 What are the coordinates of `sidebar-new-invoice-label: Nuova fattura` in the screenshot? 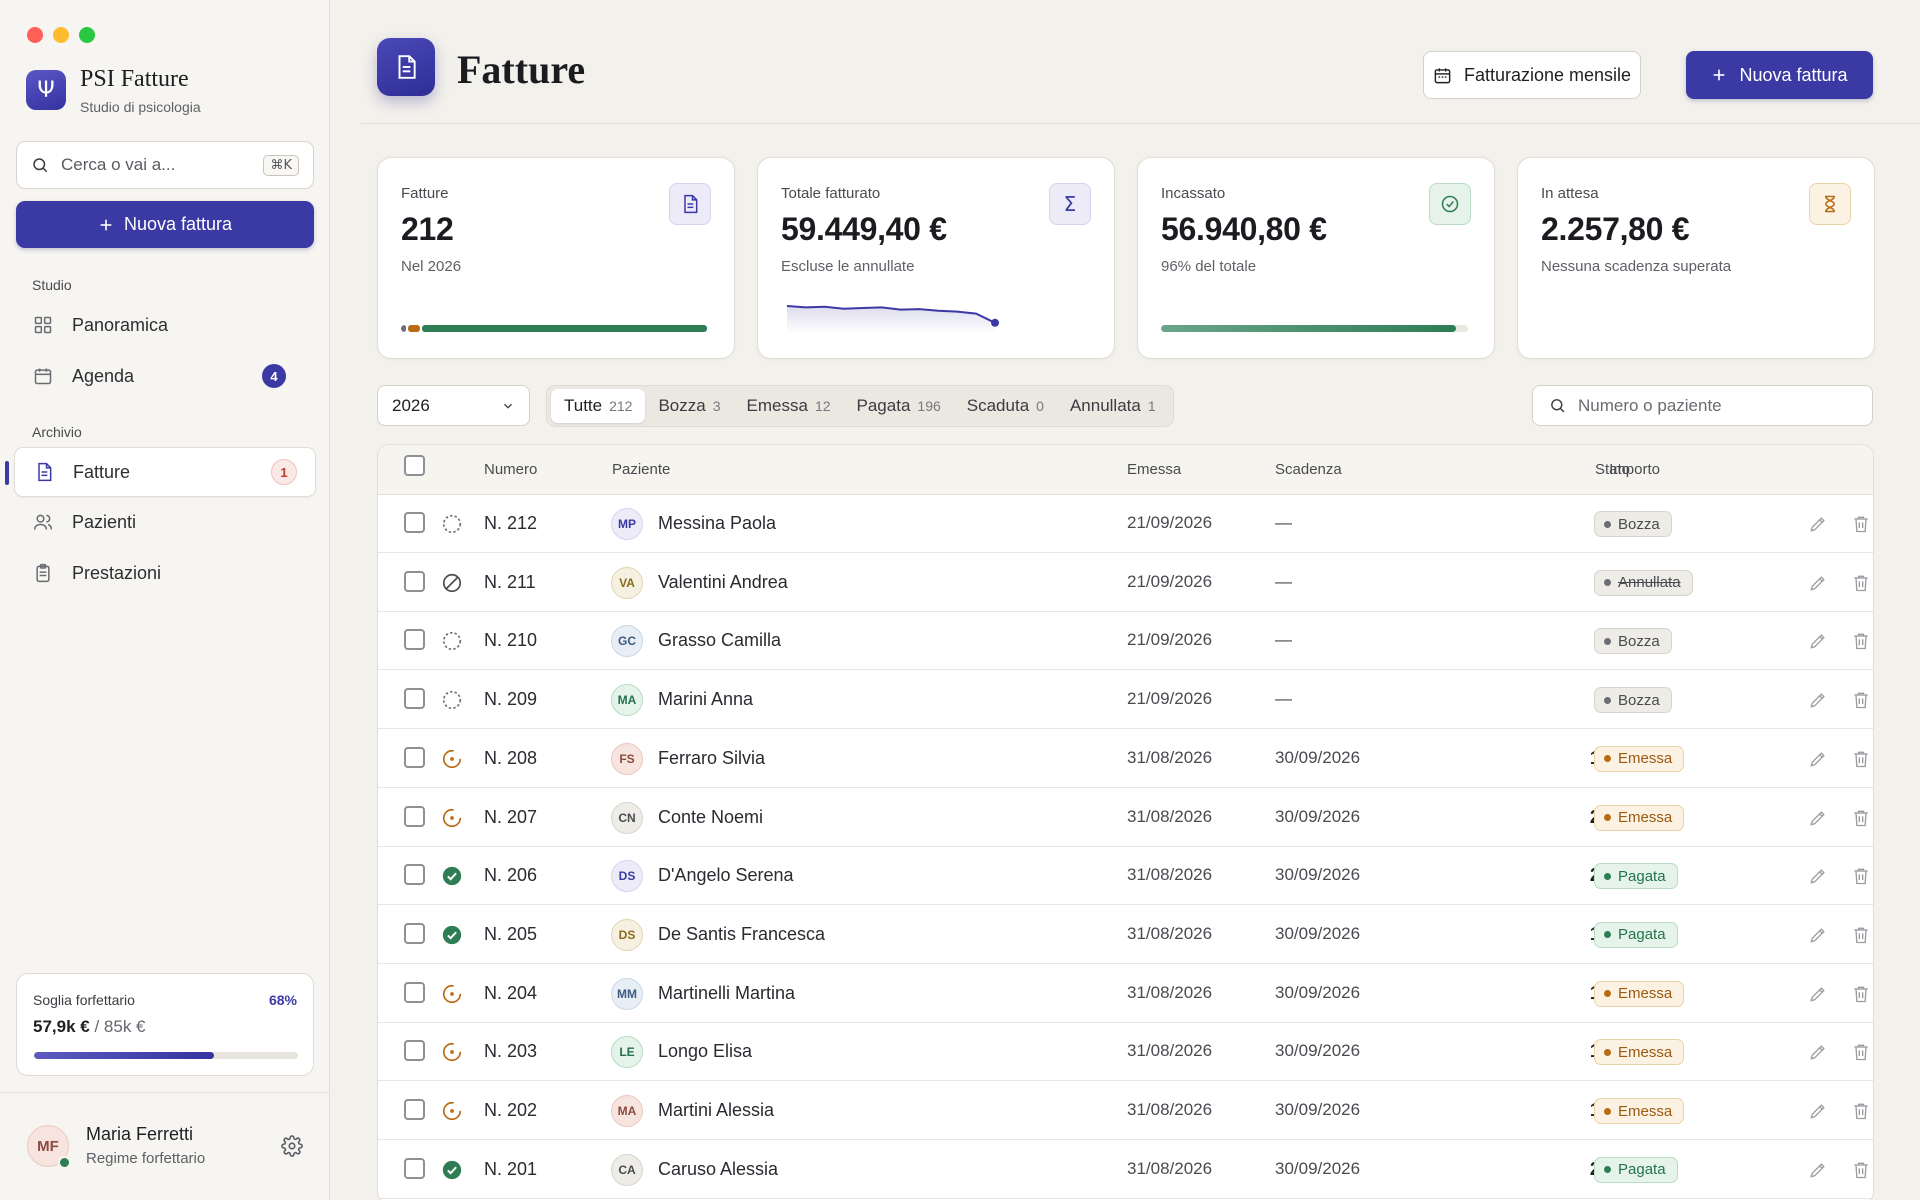 It's located at (178, 224).